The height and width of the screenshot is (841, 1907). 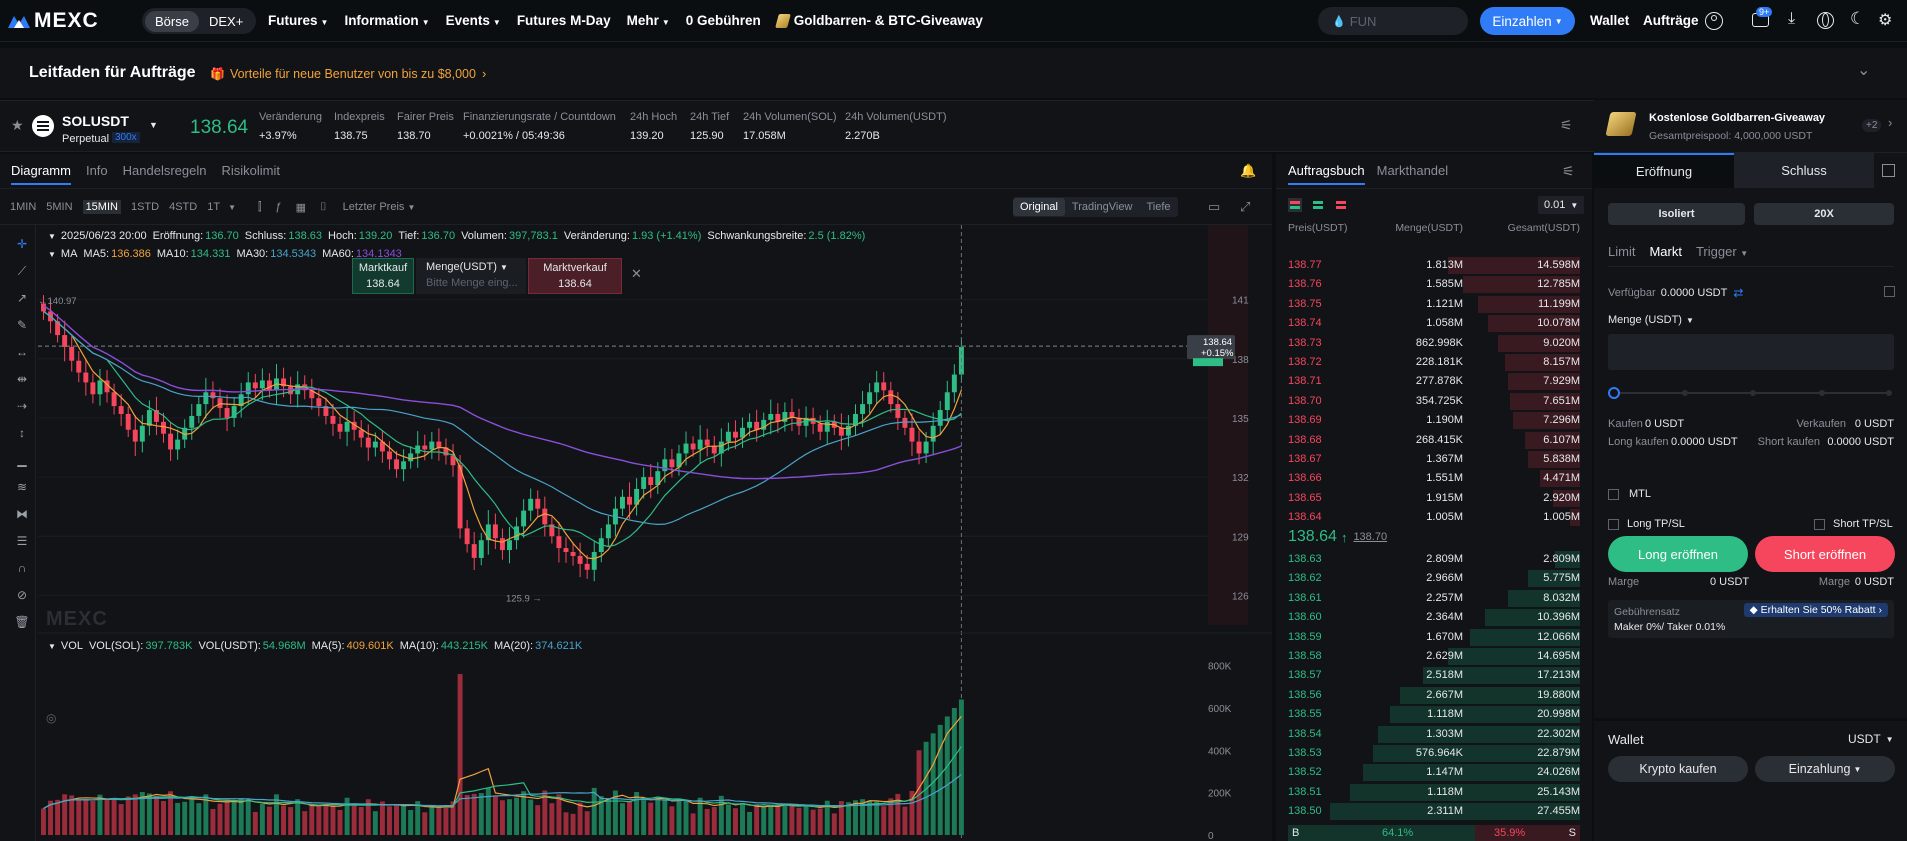 What do you see at coordinates (1434, 478) in the screenshot?
I see `ask-row: 138.66 1.551M 4.471M` at bounding box center [1434, 478].